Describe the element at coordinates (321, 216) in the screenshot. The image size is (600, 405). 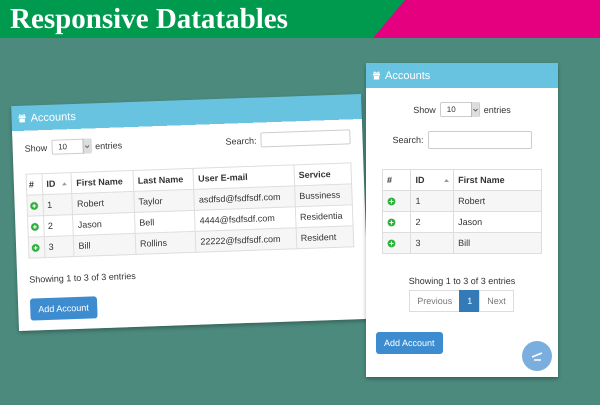
I see `table-cell: Residentia` at that location.